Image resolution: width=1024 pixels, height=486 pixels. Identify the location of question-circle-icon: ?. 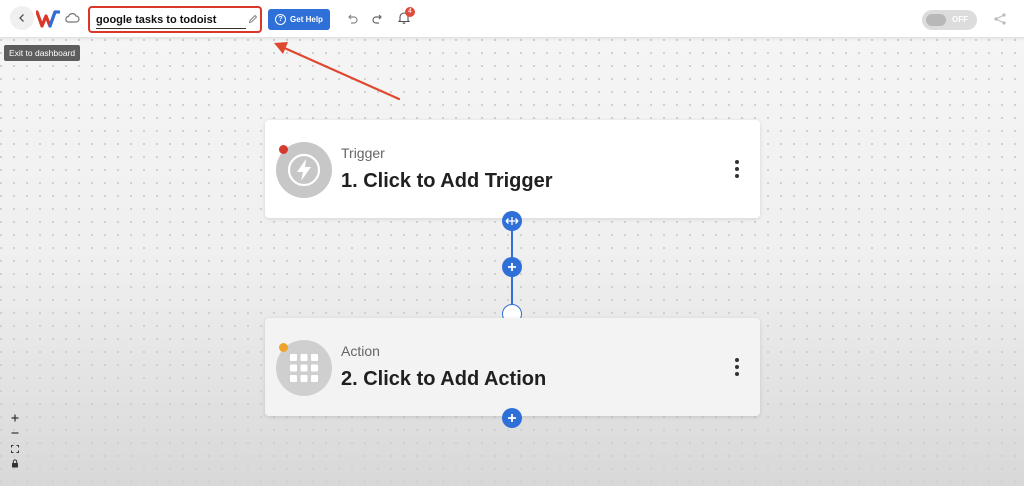
(281, 19).